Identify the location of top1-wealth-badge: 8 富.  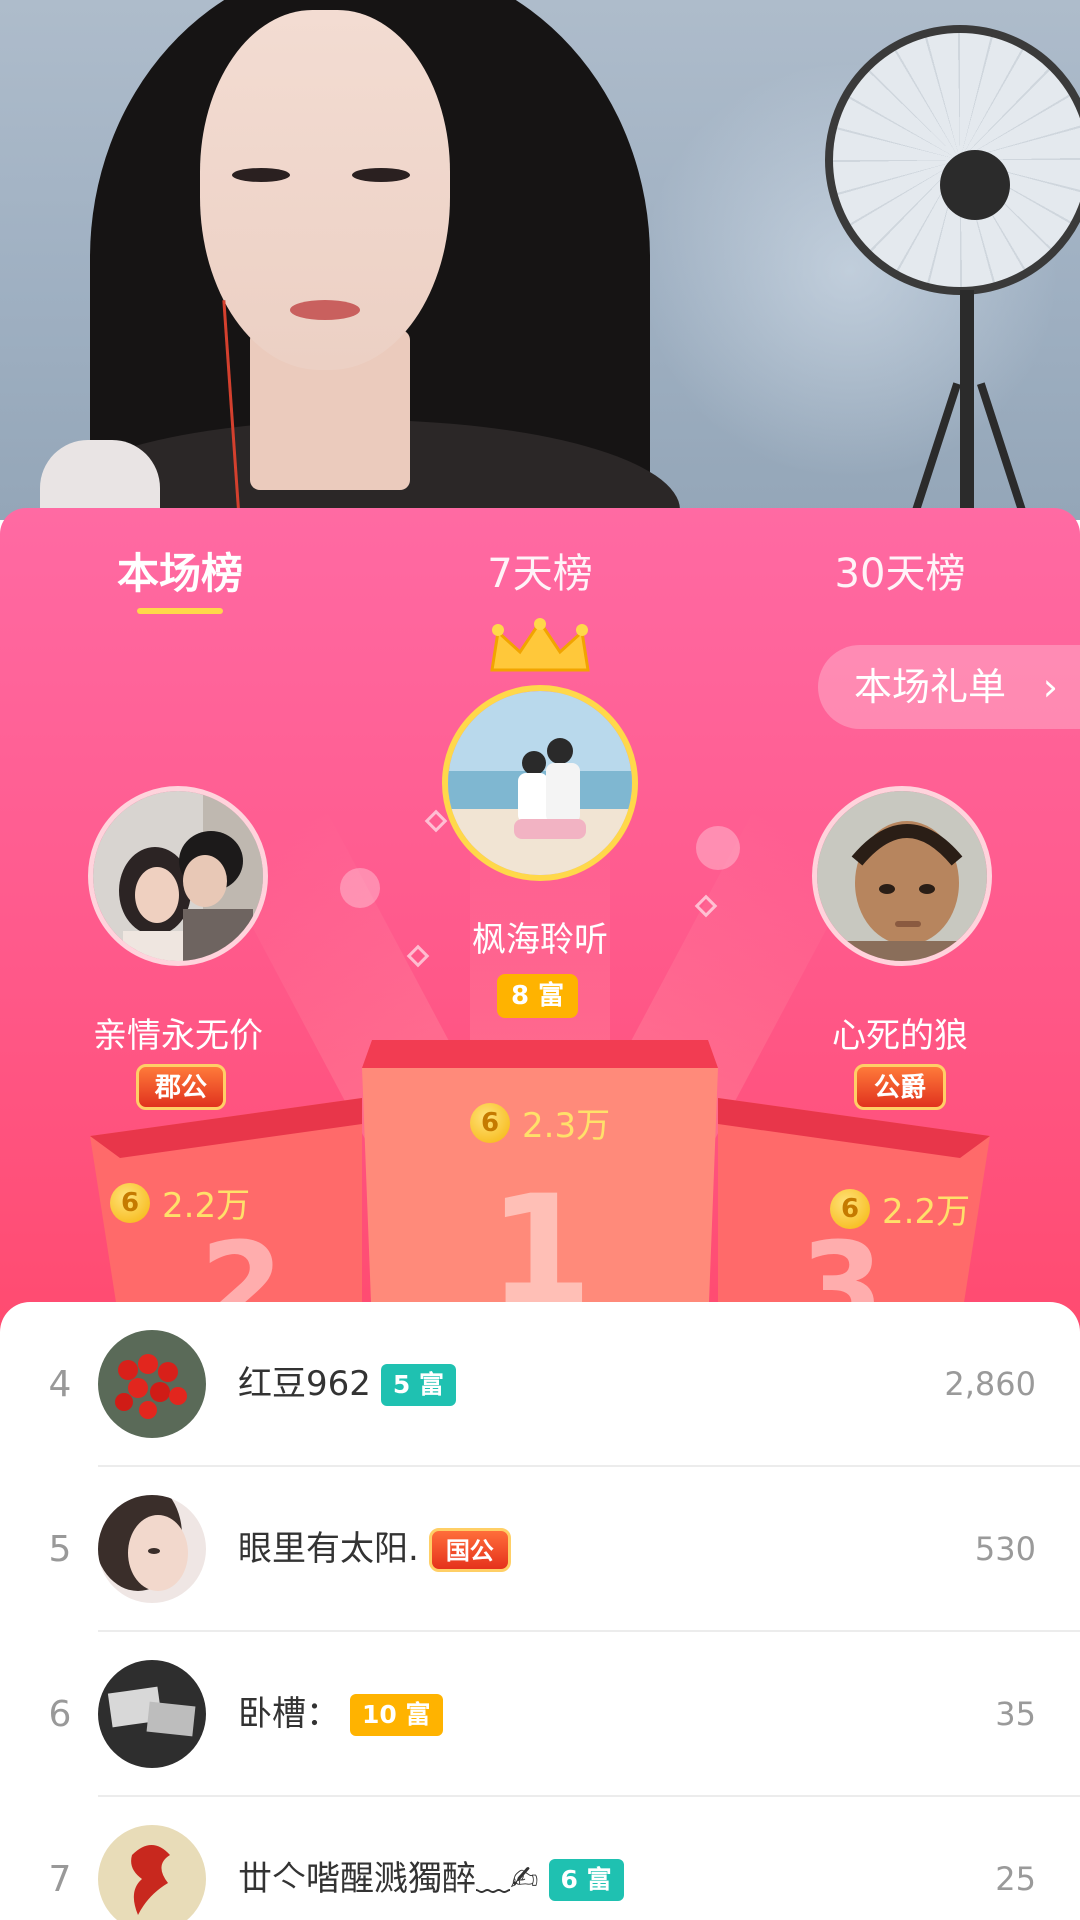
(538, 996).